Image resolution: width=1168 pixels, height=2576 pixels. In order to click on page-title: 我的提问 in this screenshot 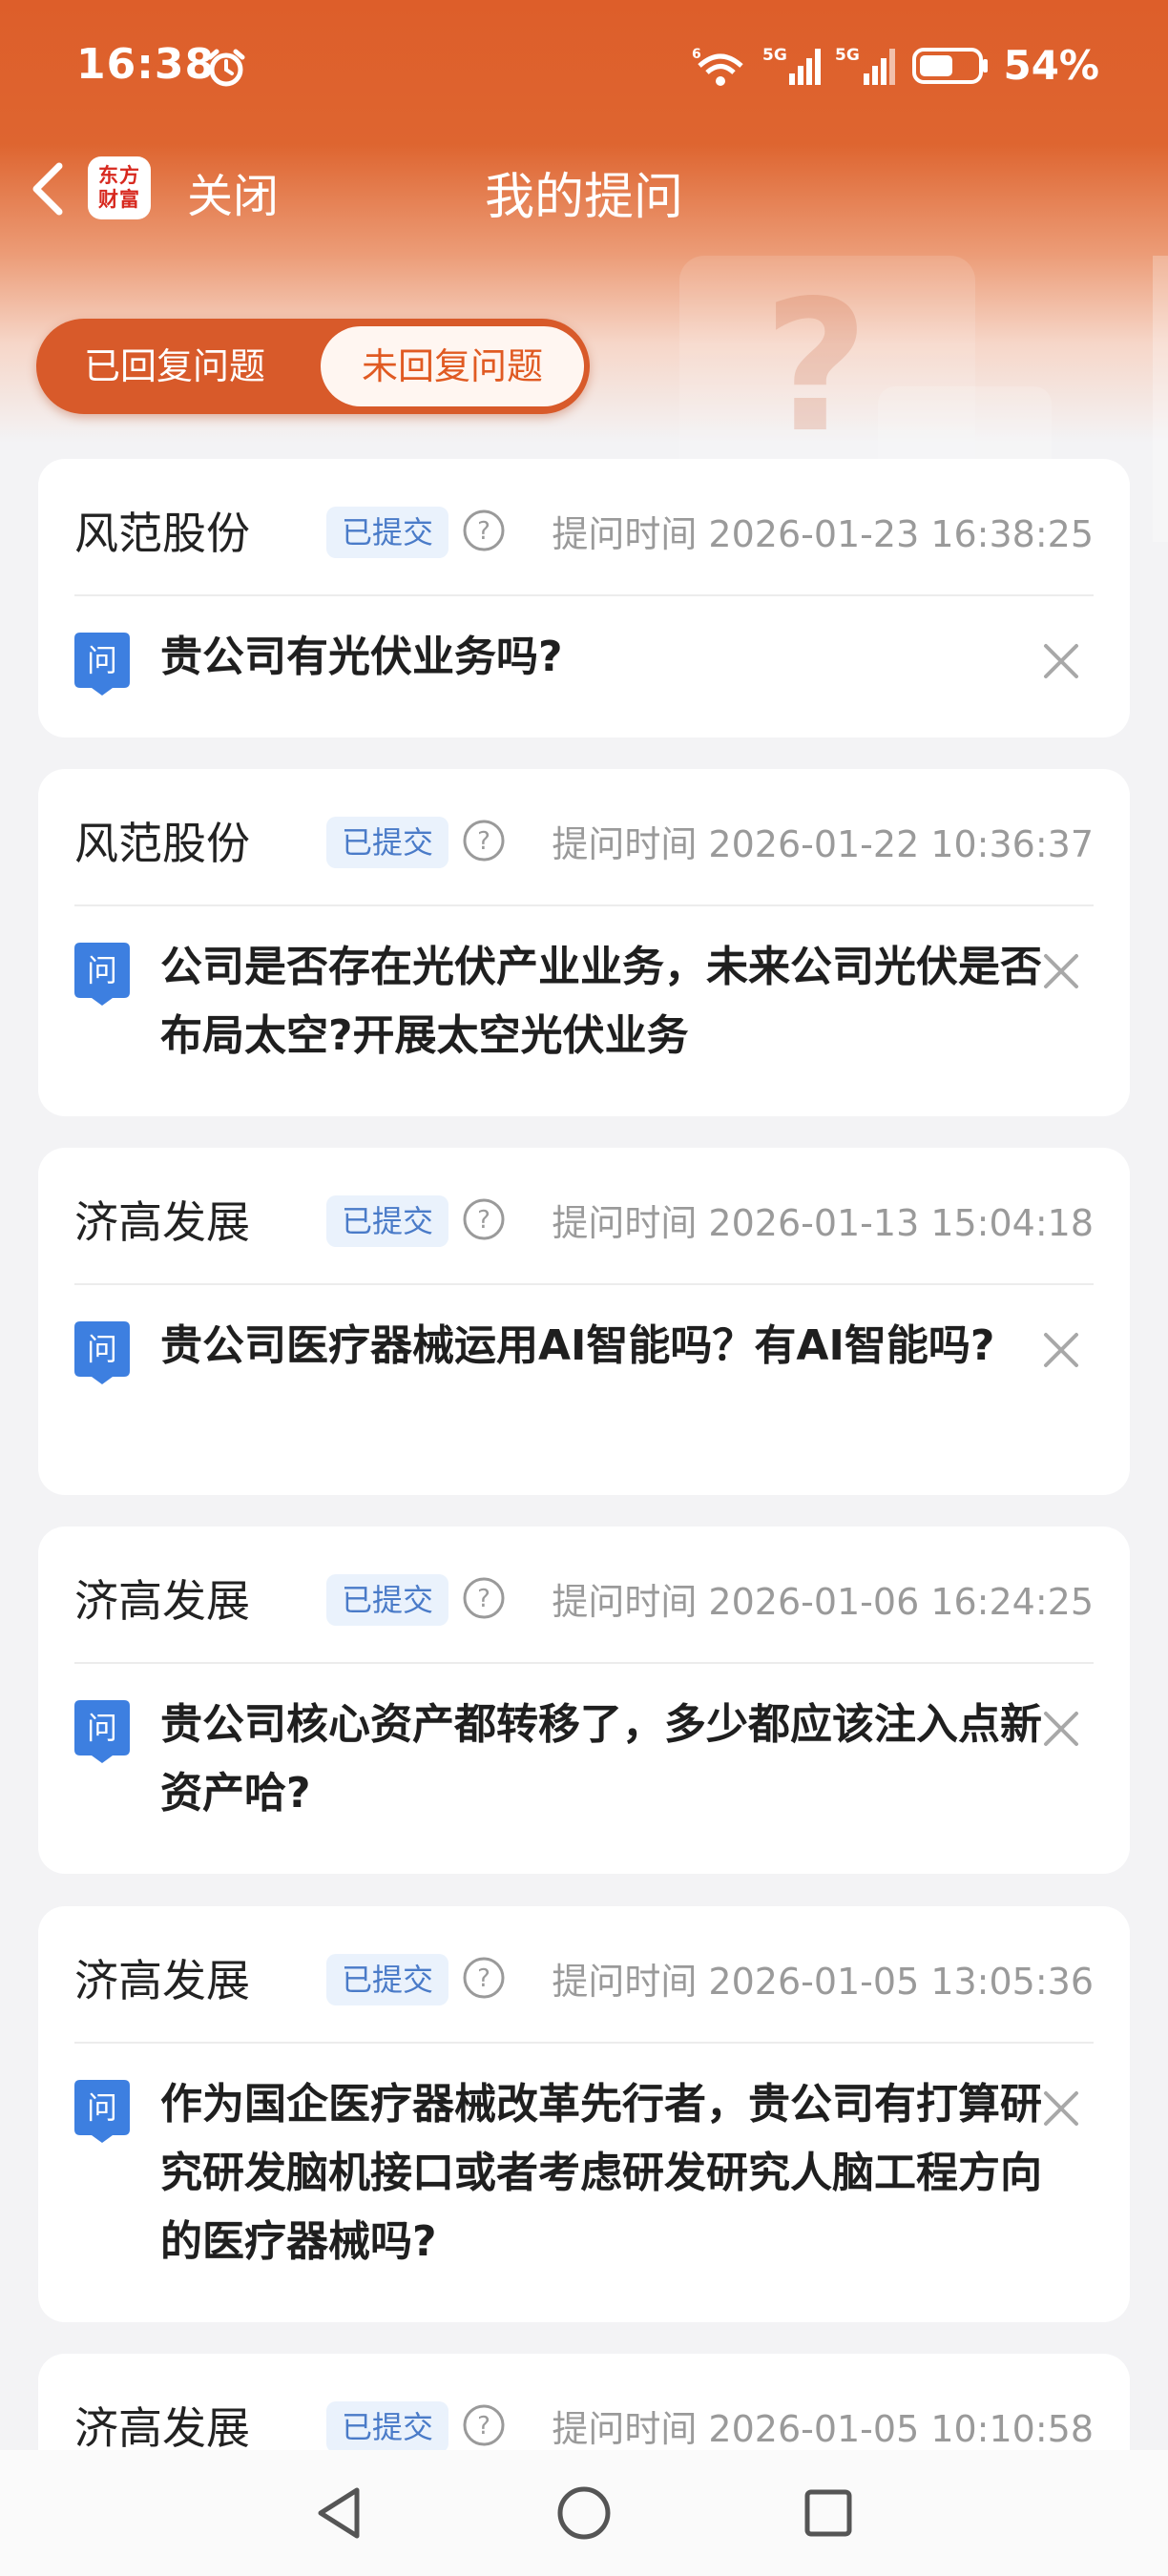, I will do `click(583, 197)`.